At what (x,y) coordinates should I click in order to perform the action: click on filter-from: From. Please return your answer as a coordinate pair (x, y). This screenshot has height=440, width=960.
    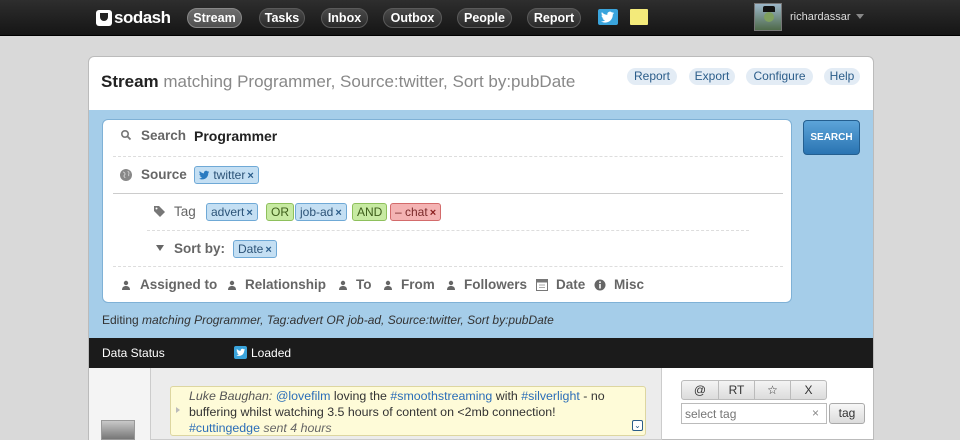
    Looking at the image, I should click on (418, 284).